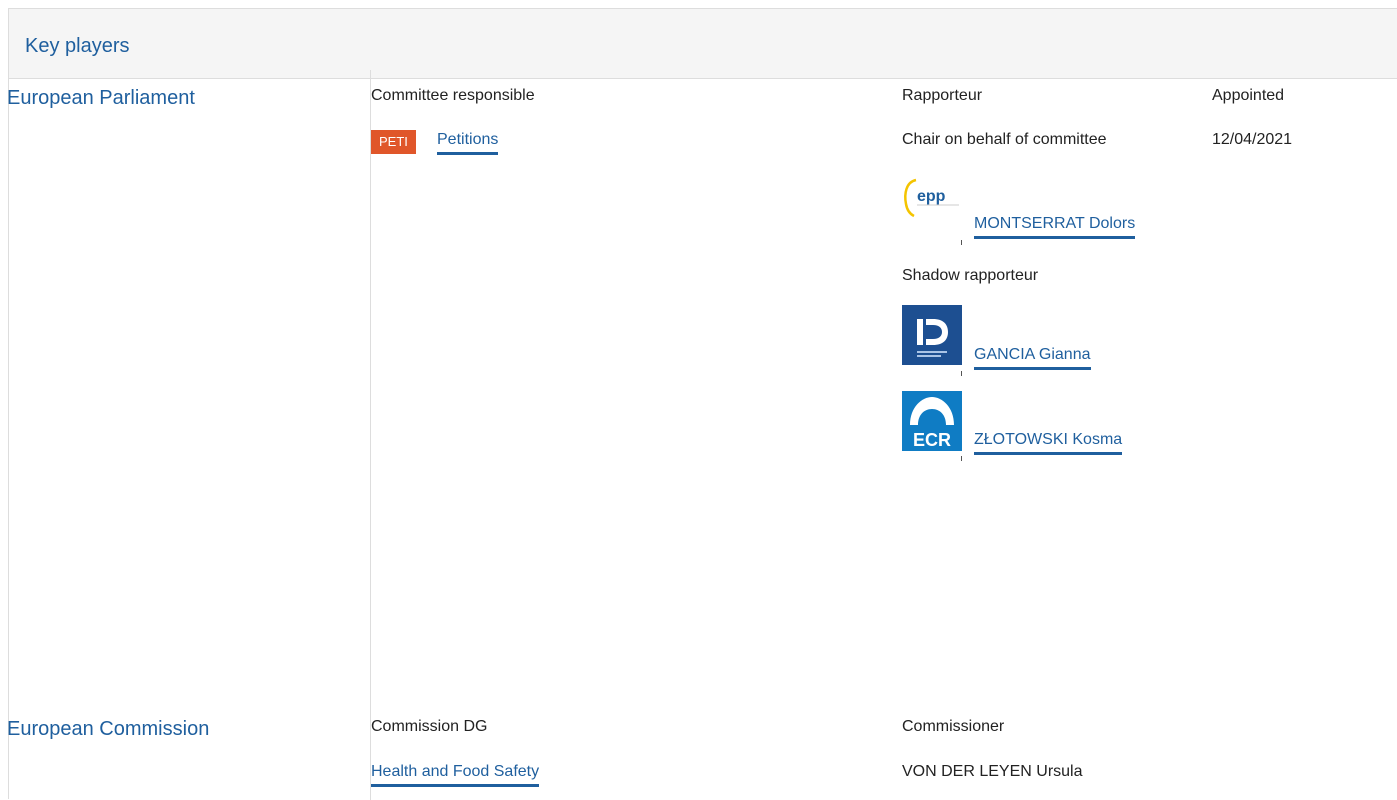  Describe the element at coordinates (1252, 139) in the screenshot. I see `appointed-date: 12/04/2021` at that location.